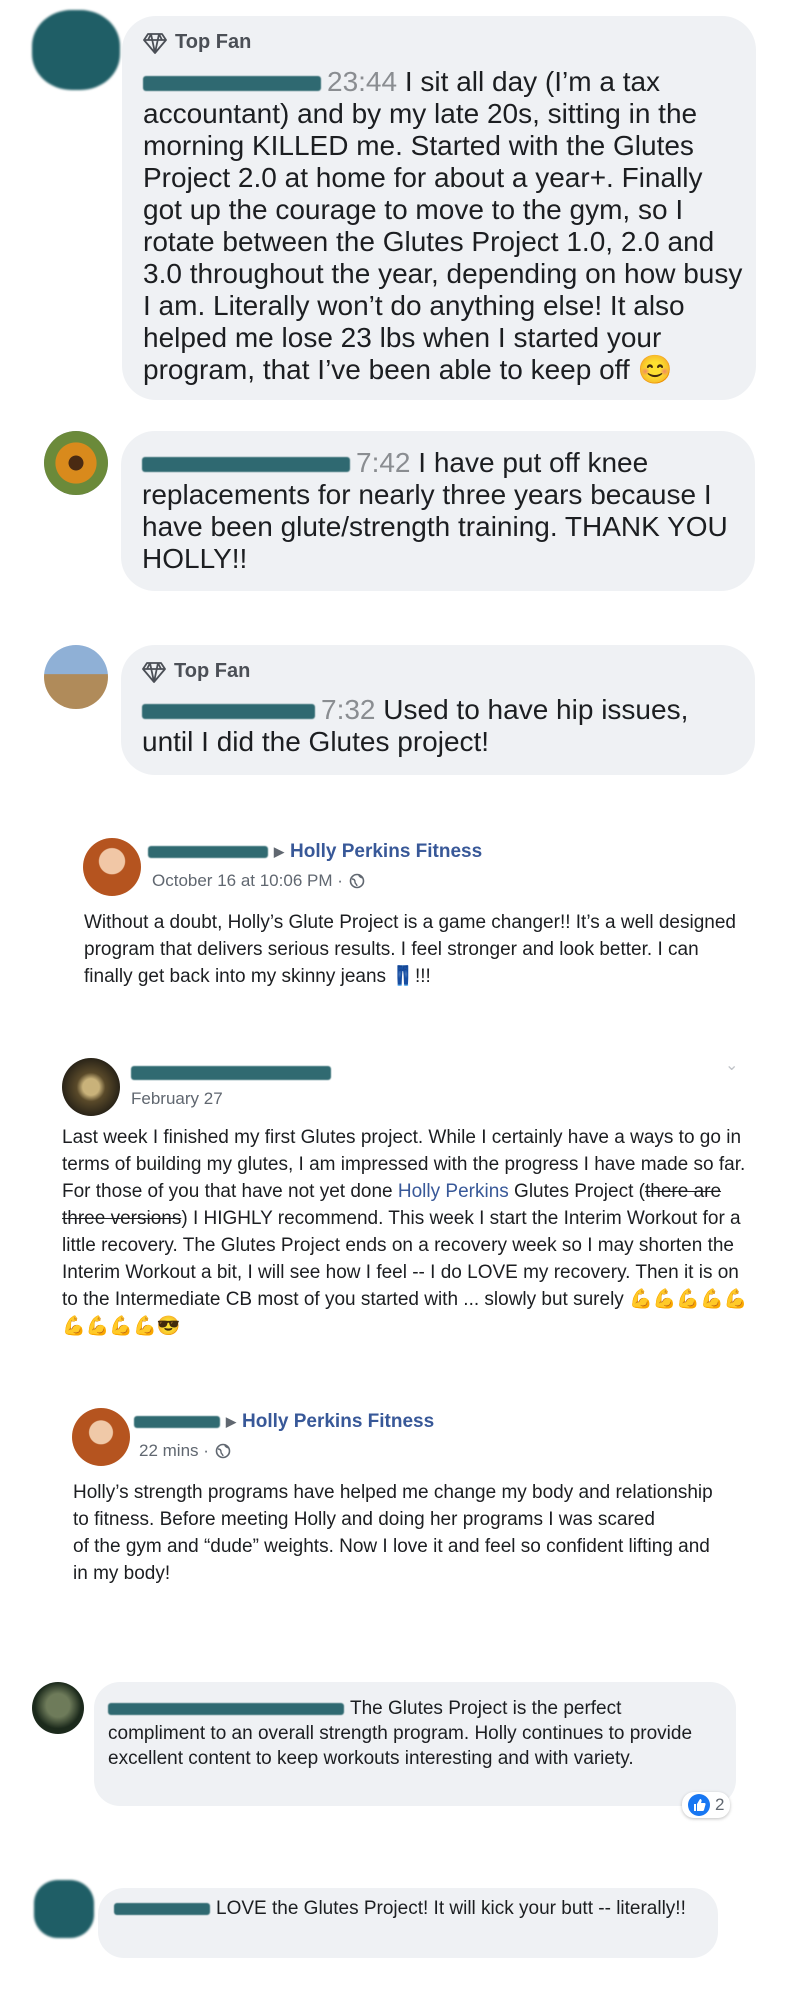 This screenshot has width=800, height=2000. Describe the element at coordinates (453, 1191) in the screenshot. I see `holly-perkins-link: Holly Perkins` at that location.